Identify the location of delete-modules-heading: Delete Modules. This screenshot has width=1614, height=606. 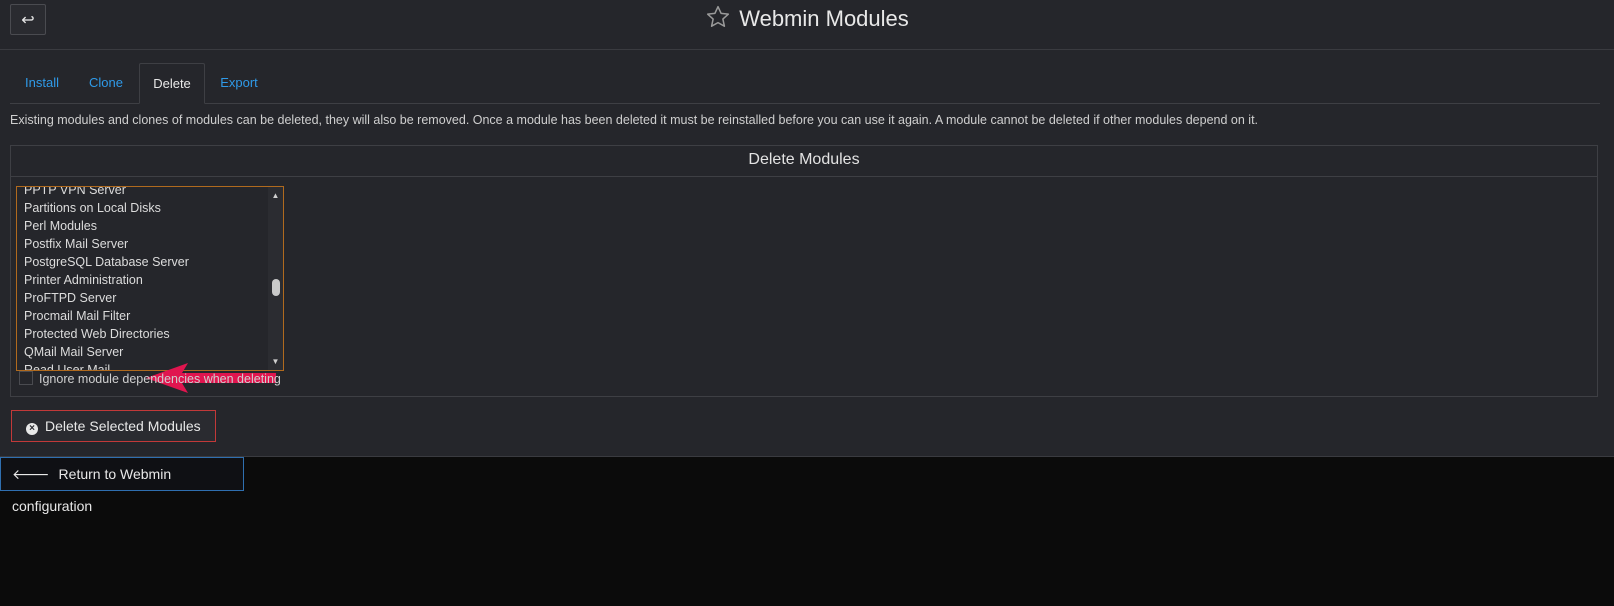
(804, 161).